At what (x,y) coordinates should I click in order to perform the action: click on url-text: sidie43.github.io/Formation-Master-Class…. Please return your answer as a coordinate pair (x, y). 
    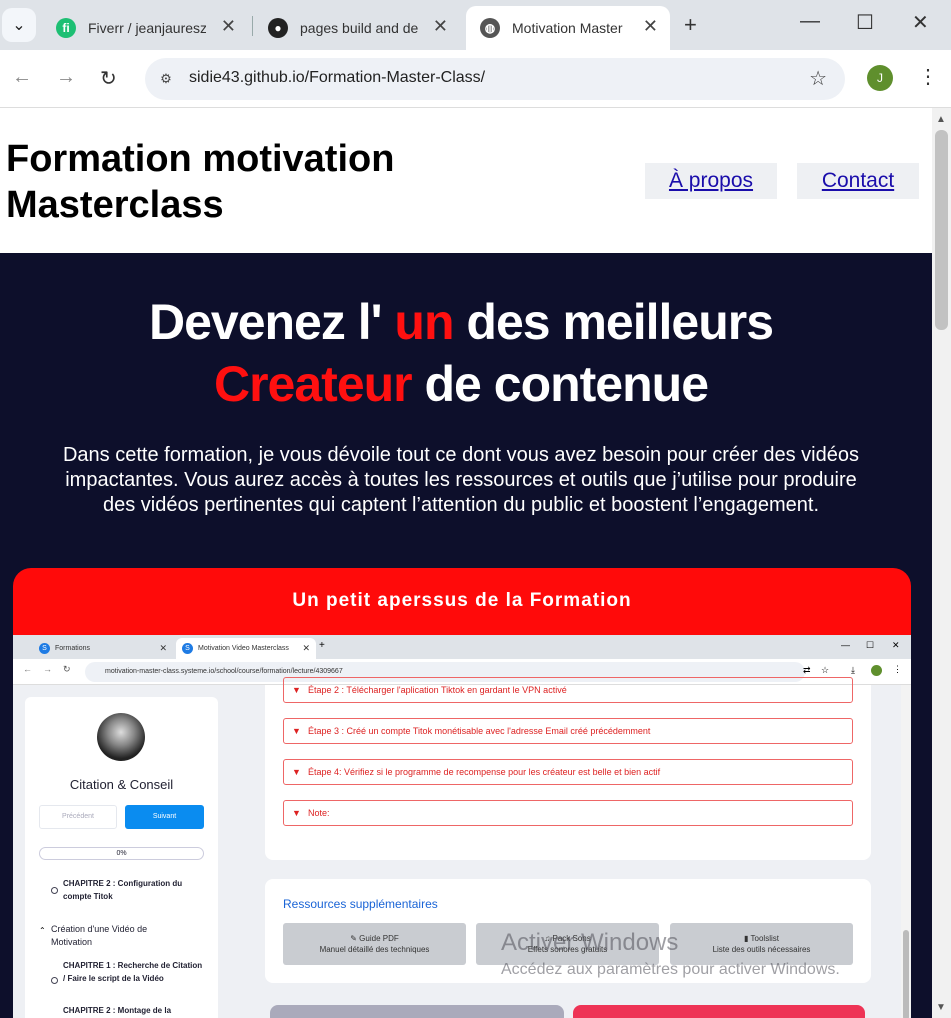
    Looking at the image, I should click on (337, 77).